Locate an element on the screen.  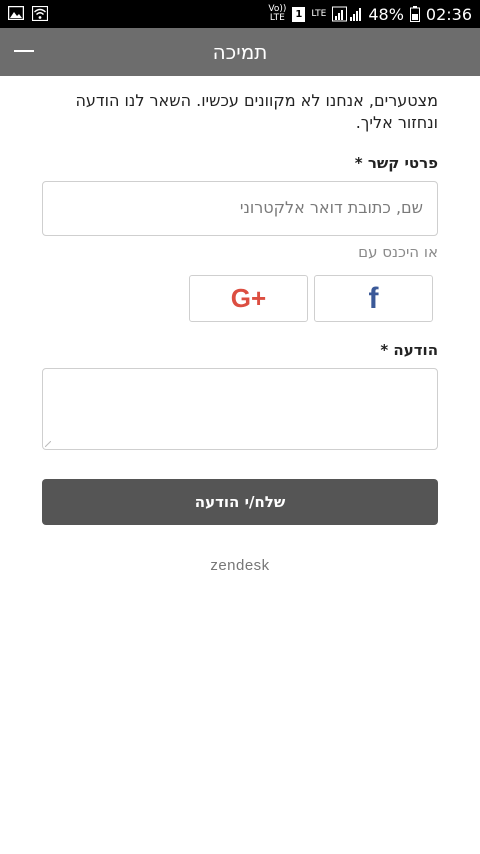
contact-input: שם, כתובת דואר אלקטרוני is located at coordinates (240, 208).